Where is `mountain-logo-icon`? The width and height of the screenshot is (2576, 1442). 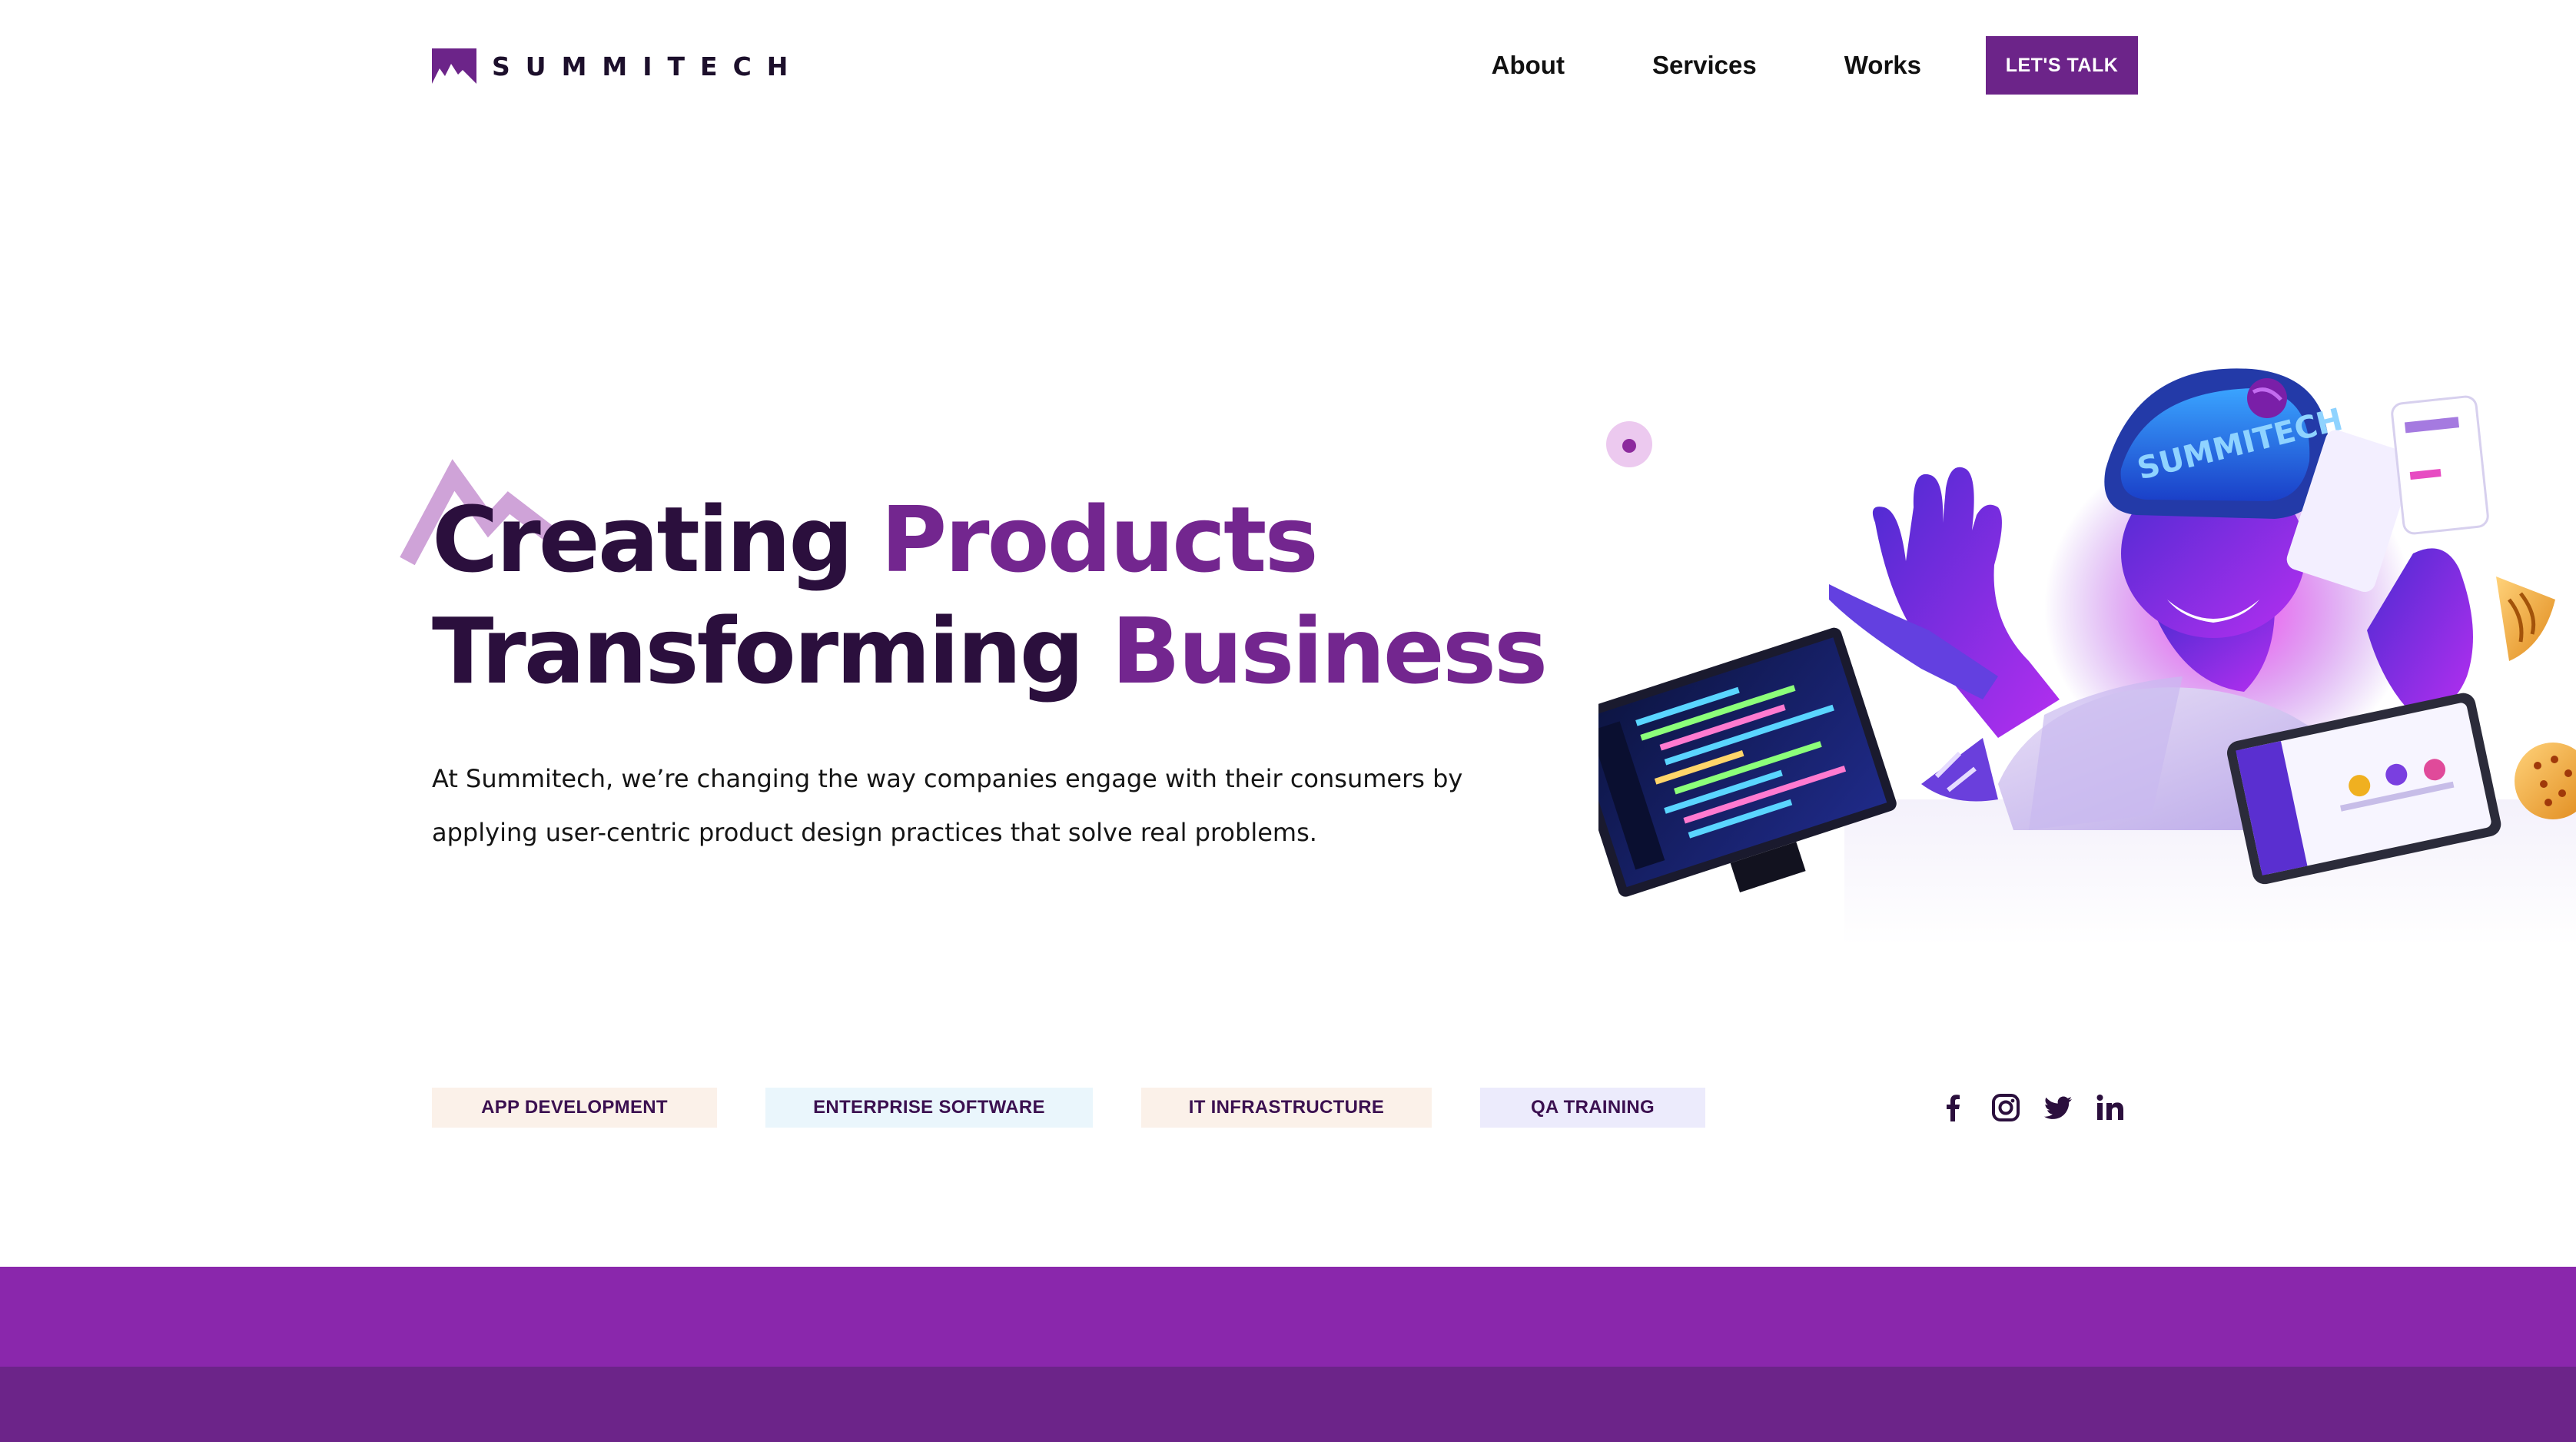
mountain-logo-icon is located at coordinates (454, 66).